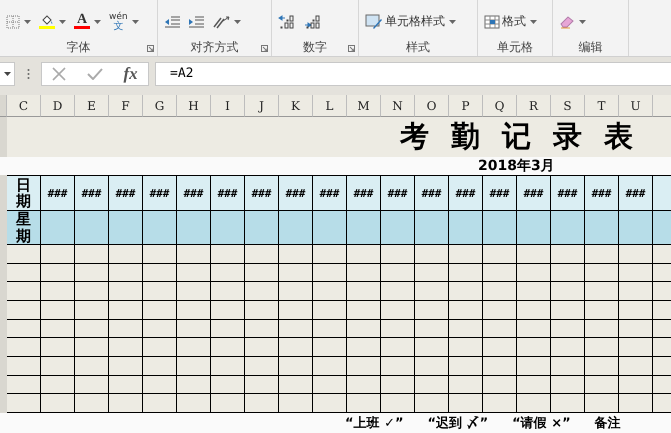  Describe the element at coordinates (52, 21) in the screenshot. I see `fill-color-button` at that location.